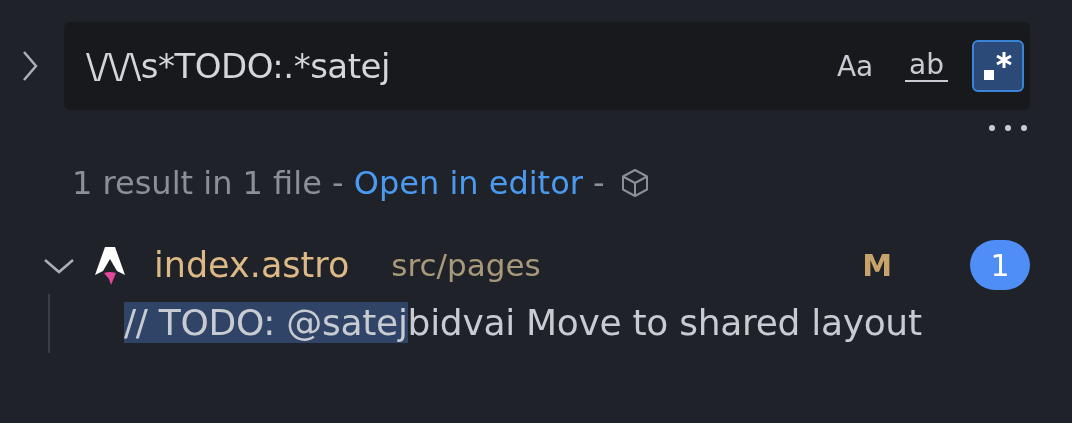 The width and height of the screenshot is (1072, 423). Describe the element at coordinates (466, 265) in the screenshot. I see `file-path: src/pages` at that location.